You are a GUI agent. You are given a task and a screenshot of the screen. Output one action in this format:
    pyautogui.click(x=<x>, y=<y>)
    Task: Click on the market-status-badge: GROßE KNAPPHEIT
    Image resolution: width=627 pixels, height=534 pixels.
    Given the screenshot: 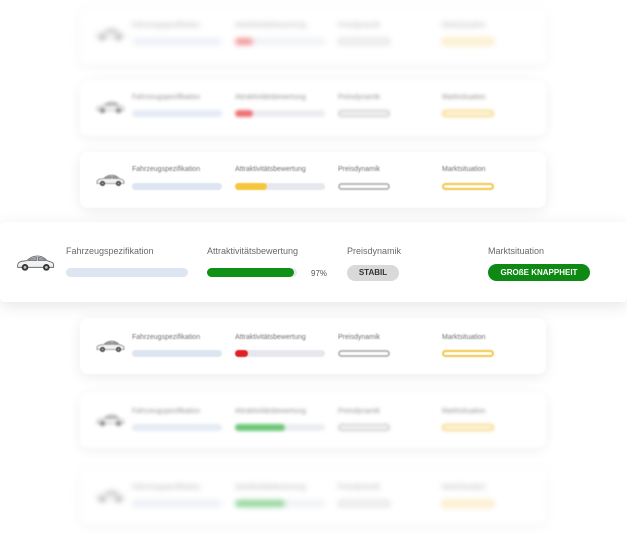 What is the action you would take?
    pyautogui.click(x=539, y=272)
    